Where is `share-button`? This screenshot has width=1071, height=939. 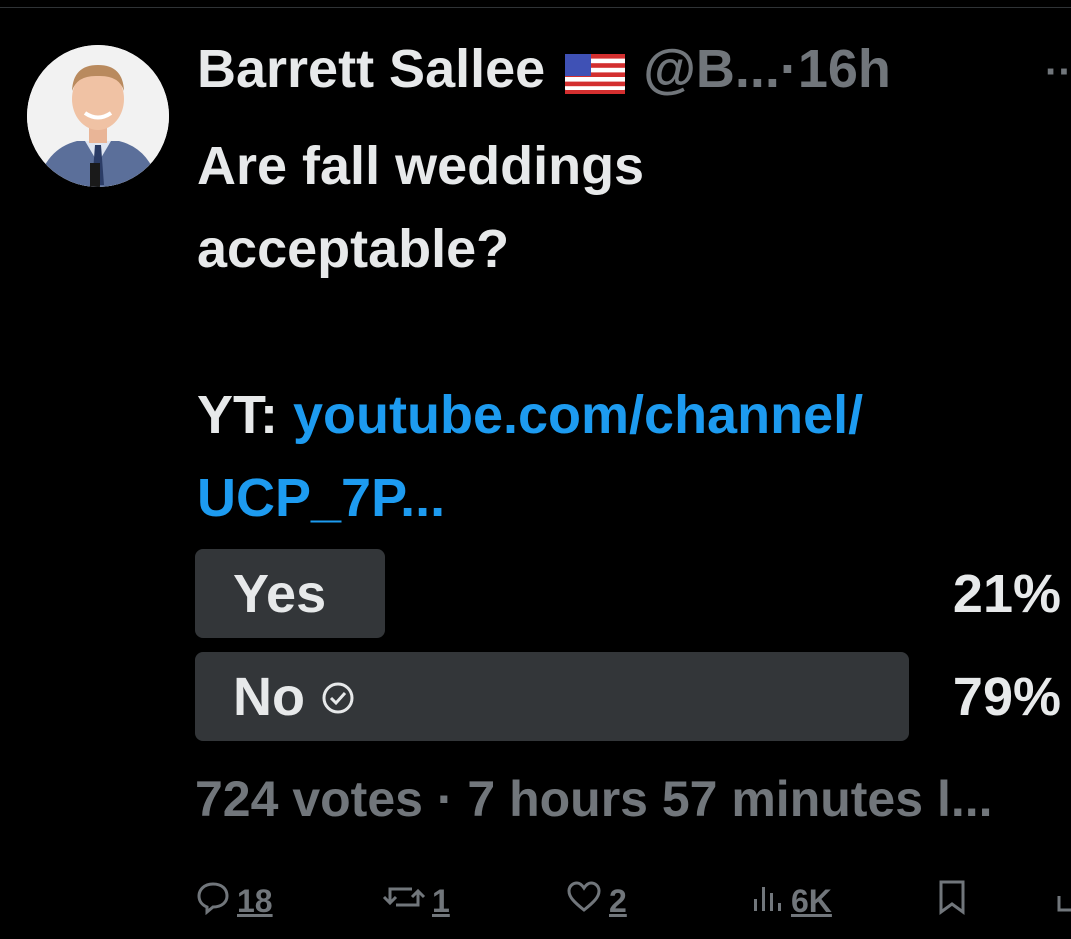
share-button is located at coordinates (1063, 901).